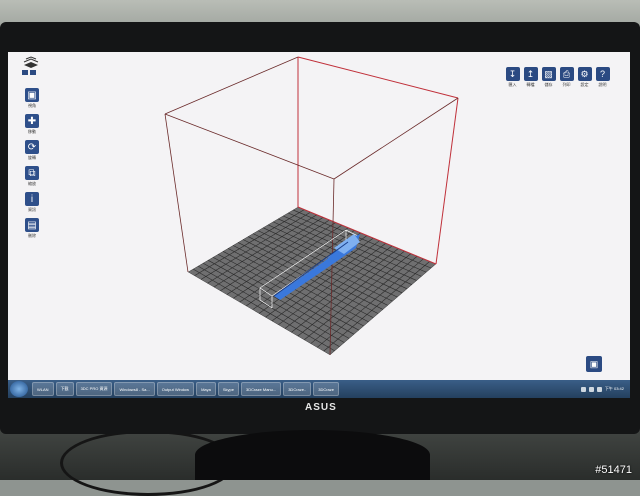 This screenshot has height=496, width=640. I want to click on tray-flag-icon, so click(599, 389).